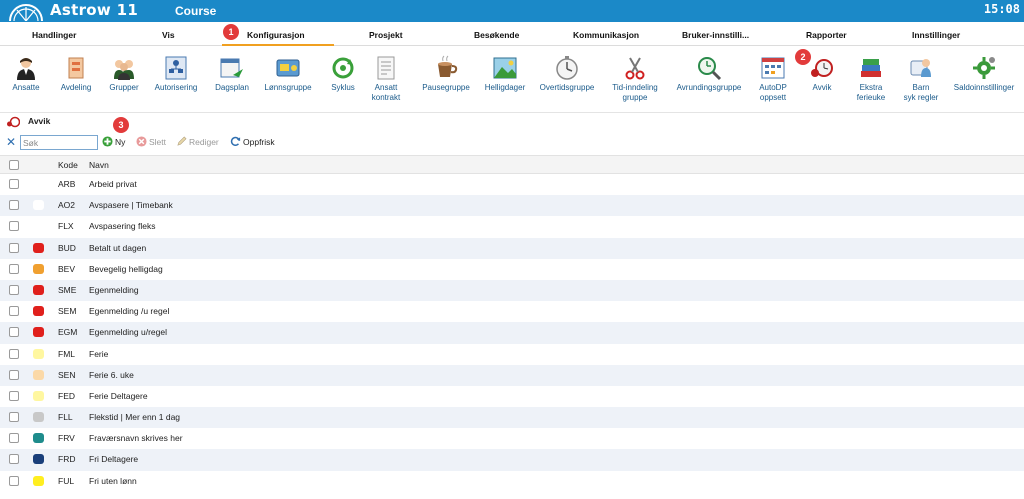 This screenshot has height=499, width=1024. What do you see at coordinates (710, 69) in the screenshot?
I see `rounding-icon` at bounding box center [710, 69].